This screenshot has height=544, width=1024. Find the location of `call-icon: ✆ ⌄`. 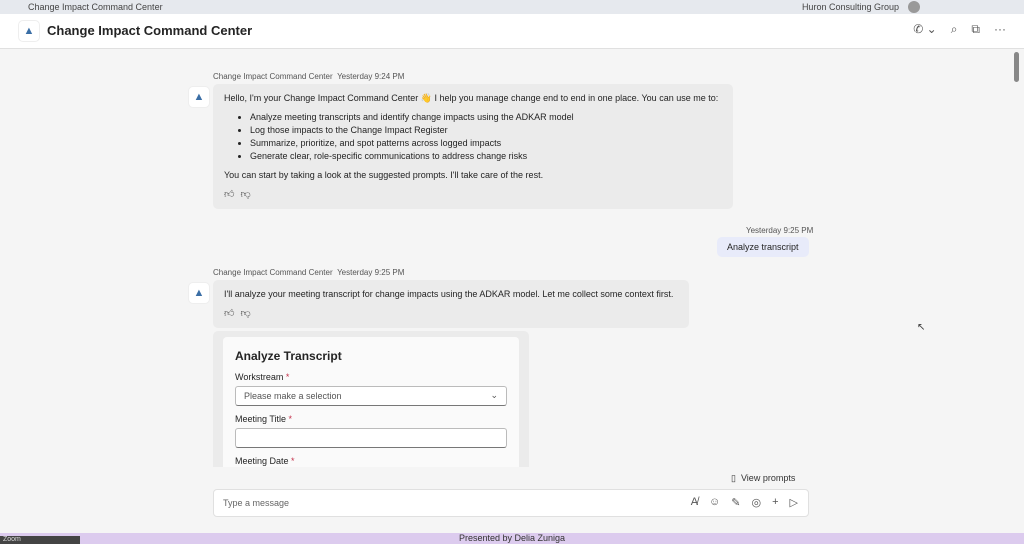

call-icon: ✆ ⌄ is located at coordinates (924, 29).